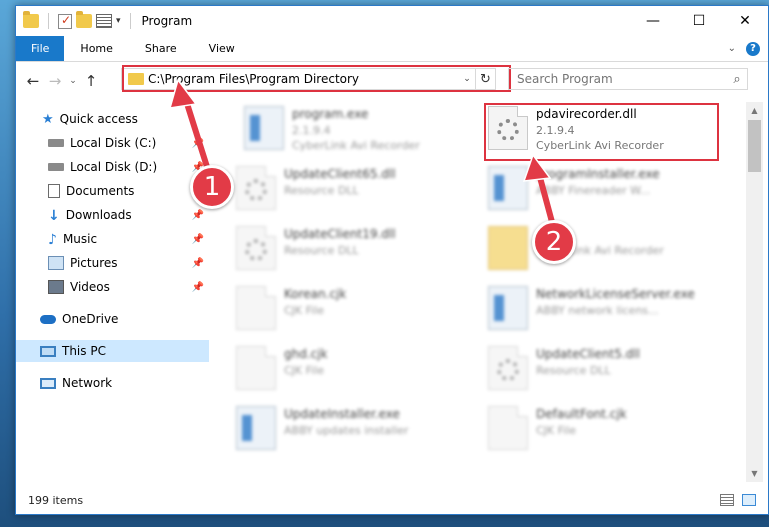 This screenshot has height=527, width=769. I want to click on sidebar-item-downloads: ↓ Downloads 📌, so click(112, 215).